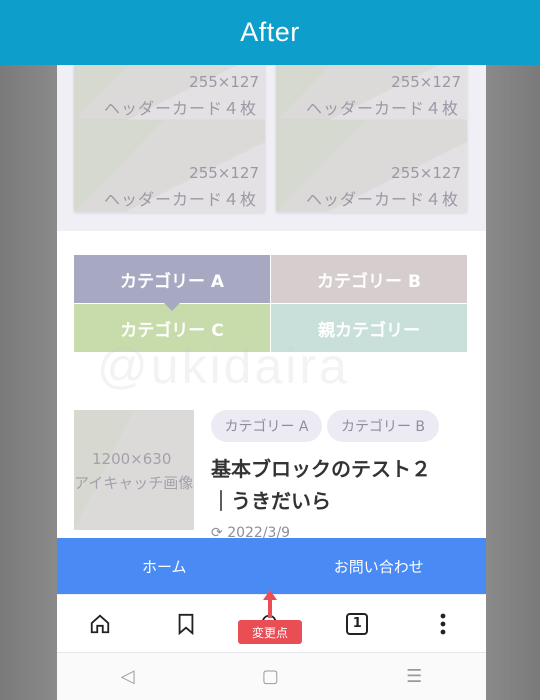 Image resolution: width=540 pixels, height=700 pixels. I want to click on category-a-link: カテゴリー A, so click(172, 279).